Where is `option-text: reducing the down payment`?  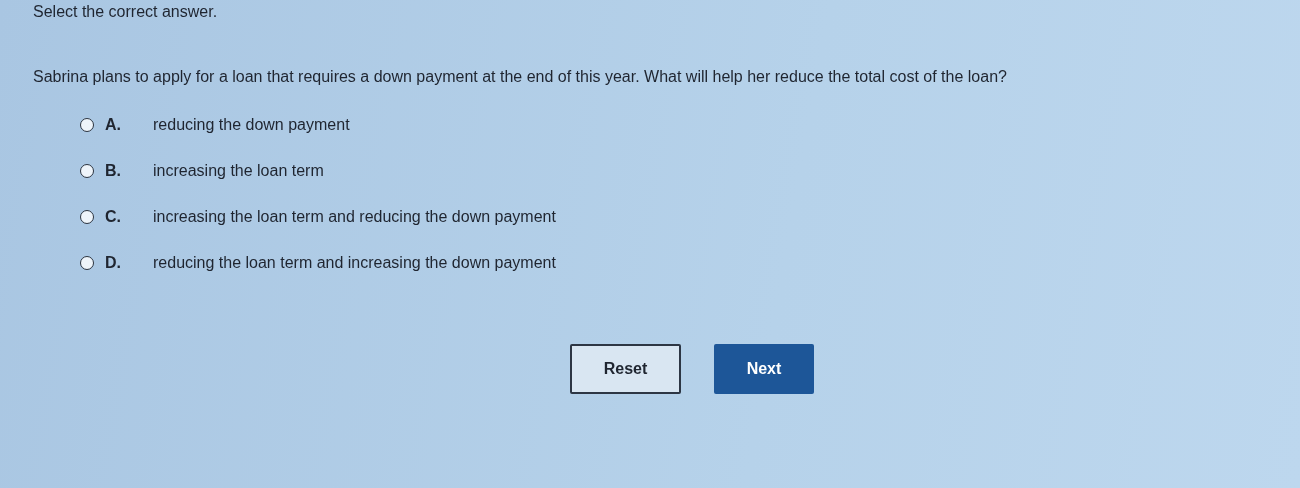
option-text: reducing the down payment is located at coordinates (251, 125).